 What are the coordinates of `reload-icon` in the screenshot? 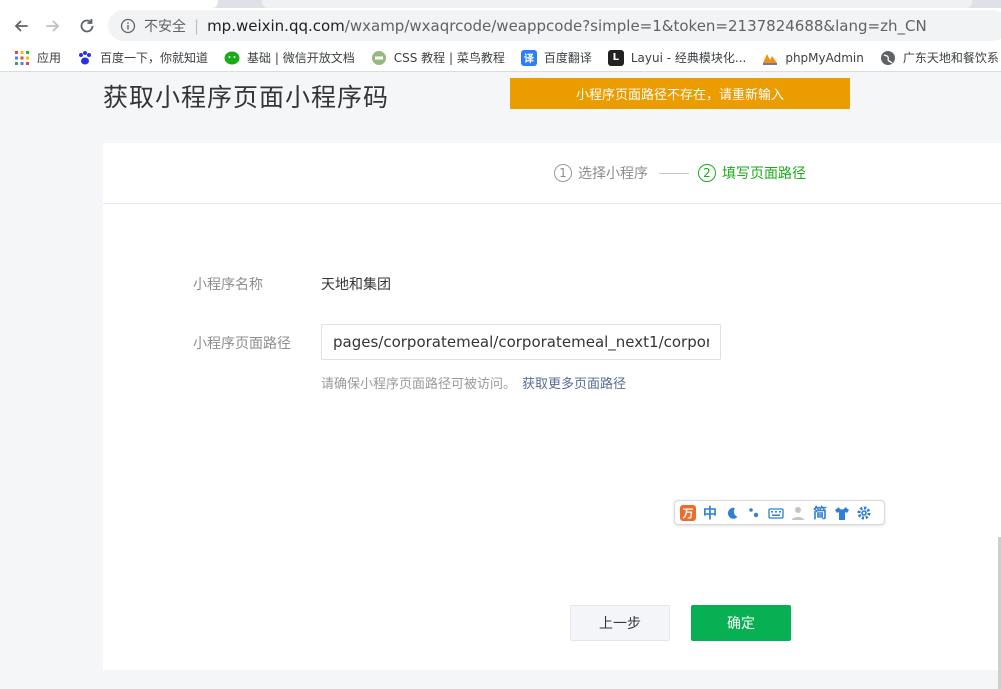 It's located at (87, 26).